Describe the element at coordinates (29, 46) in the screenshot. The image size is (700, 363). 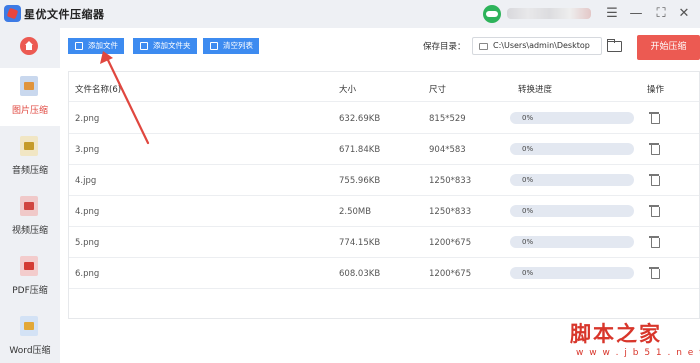
I see `home-icon` at that location.